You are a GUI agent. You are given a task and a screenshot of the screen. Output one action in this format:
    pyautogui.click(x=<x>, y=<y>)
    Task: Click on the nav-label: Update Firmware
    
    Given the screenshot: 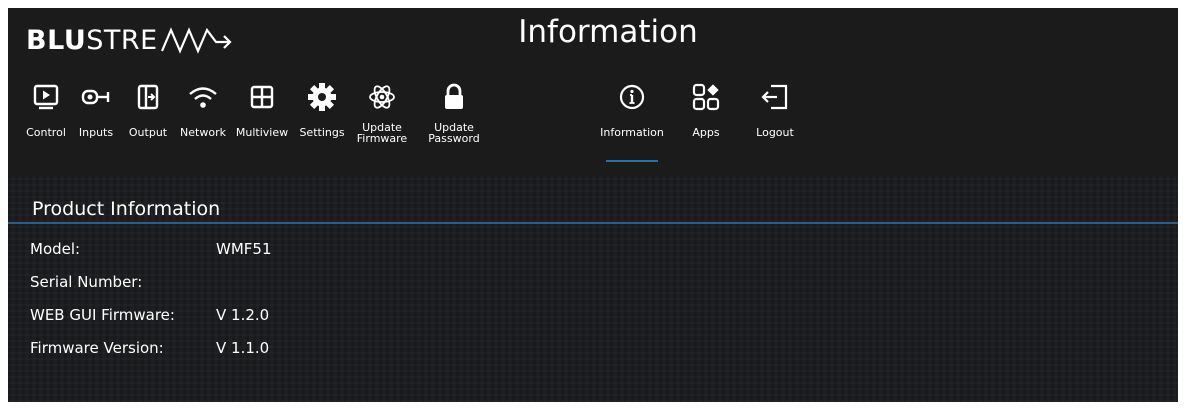 What is the action you would take?
    pyautogui.click(x=382, y=133)
    